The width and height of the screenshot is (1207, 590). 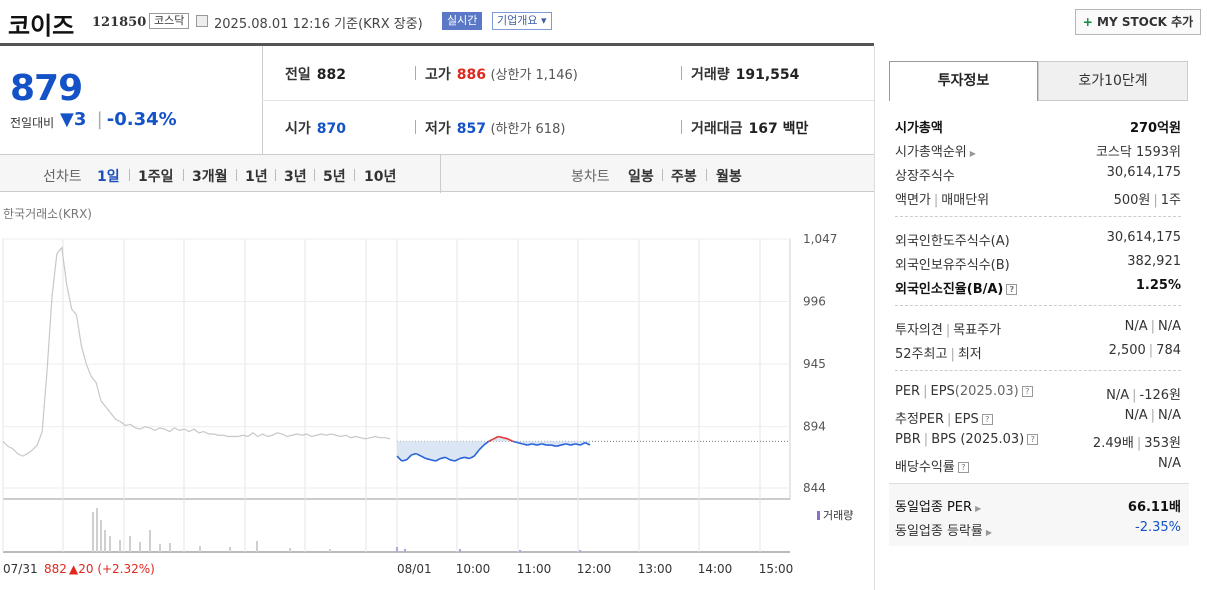 What do you see at coordinates (119, 22) in the screenshot?
I see `stock-code: 121850` at bounding box center [119, 22].